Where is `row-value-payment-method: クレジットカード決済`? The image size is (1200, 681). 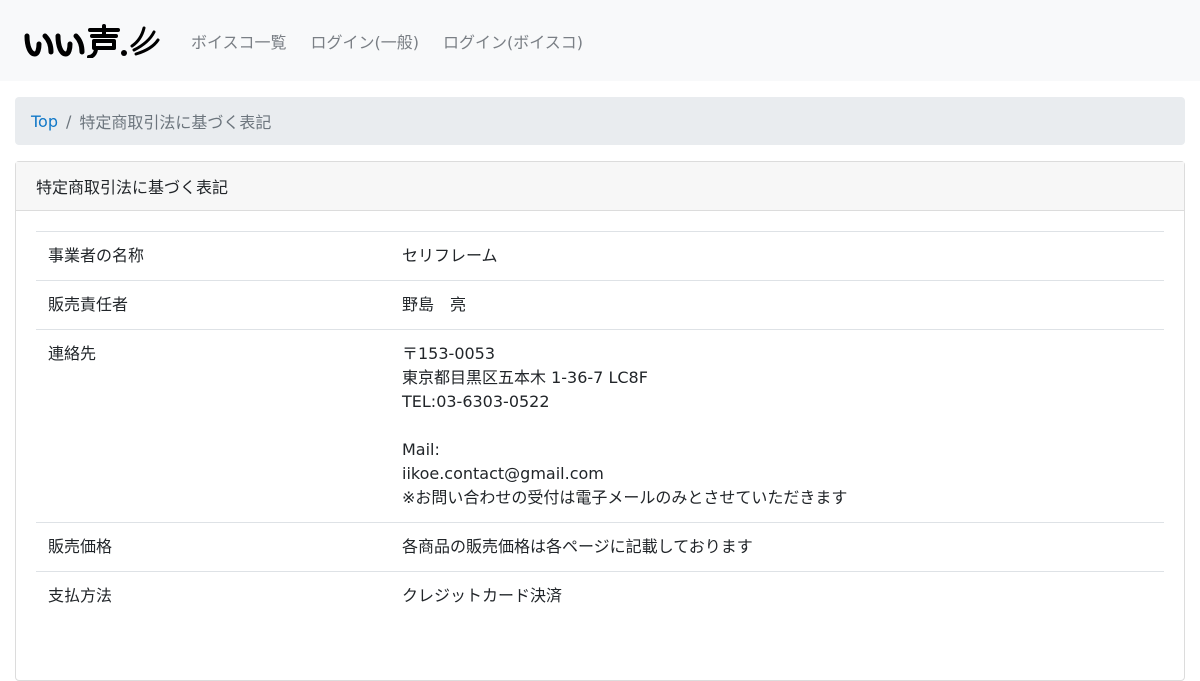
row-value-payment-method: クレジットカード決済 is located at coordinates (777, 595).